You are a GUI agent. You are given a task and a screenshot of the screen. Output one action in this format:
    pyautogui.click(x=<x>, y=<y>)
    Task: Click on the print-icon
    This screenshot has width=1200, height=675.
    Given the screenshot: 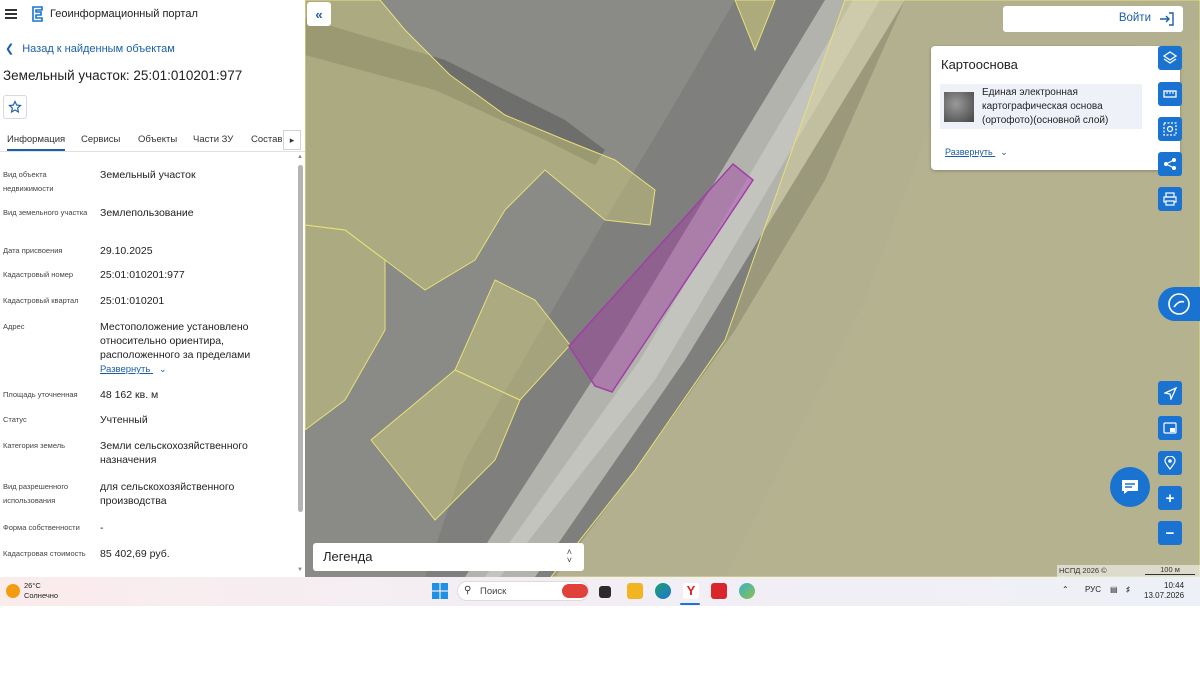 What is the action you would take?
    pyautogui.click(x=1170, y=199)
    